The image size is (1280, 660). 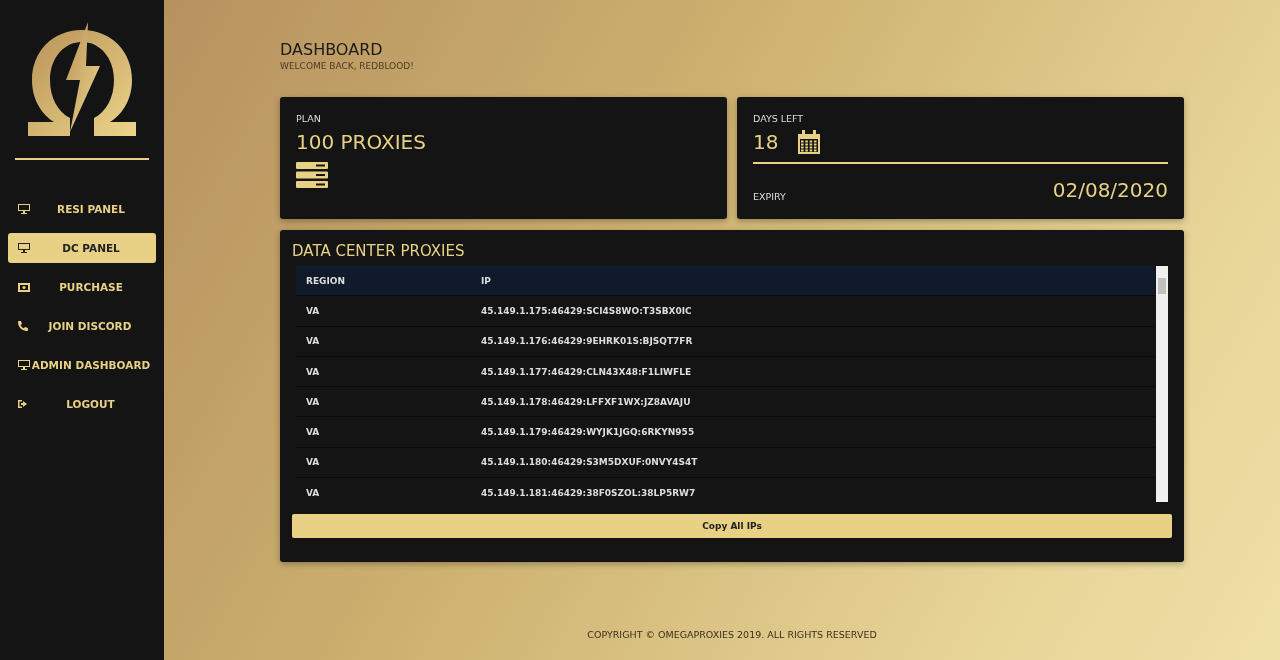 What do you see at coordinates (588, 432) in the screenshot?
I see `table-cell-text: 45.149.1.179:46429:WYJK1JGQ:6RKYN955` at bounding box center [588, 432].